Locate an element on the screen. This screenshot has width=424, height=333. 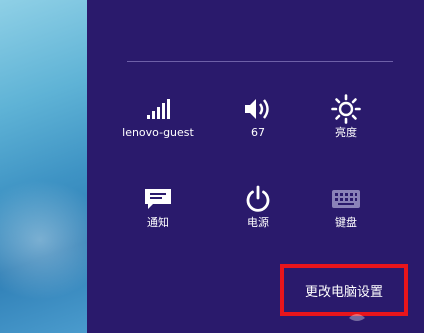
change-pc-settings-label: 更改电脑设置 is located at coordinates (343, 292).